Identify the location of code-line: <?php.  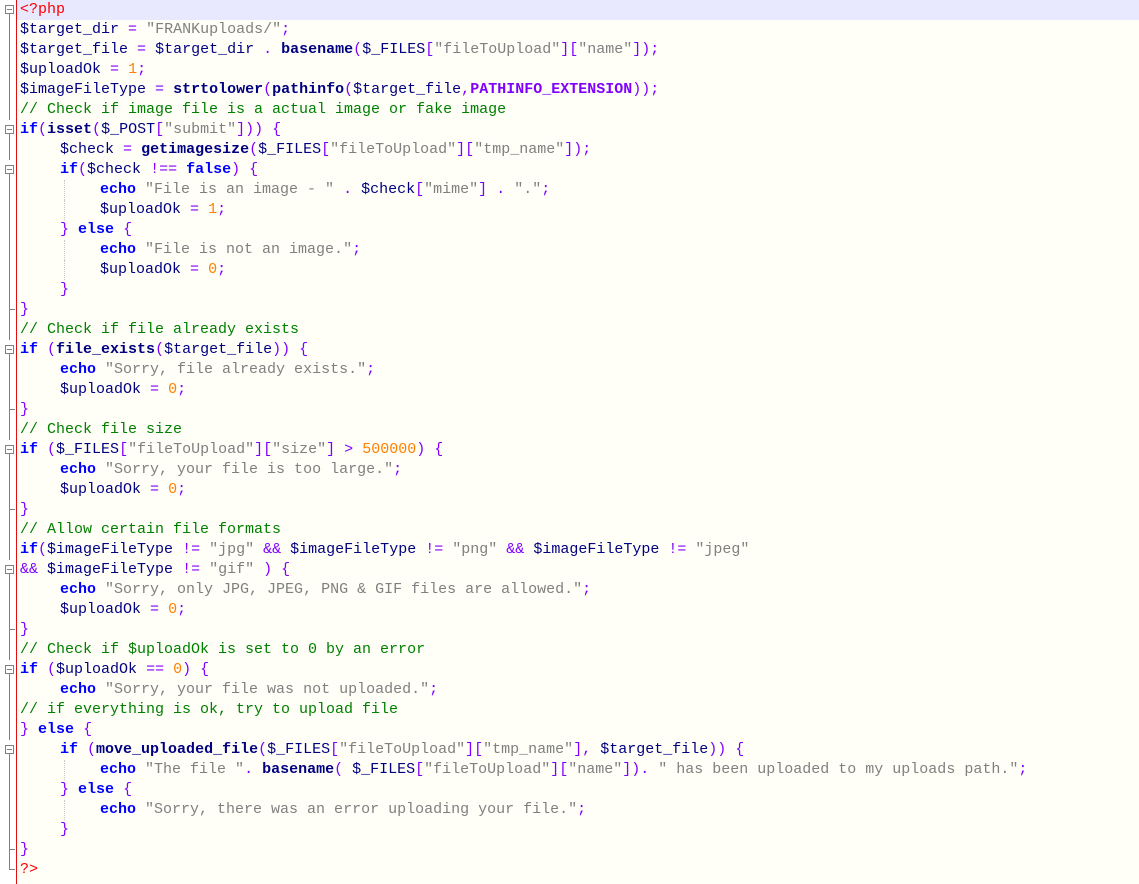
(42, 10).